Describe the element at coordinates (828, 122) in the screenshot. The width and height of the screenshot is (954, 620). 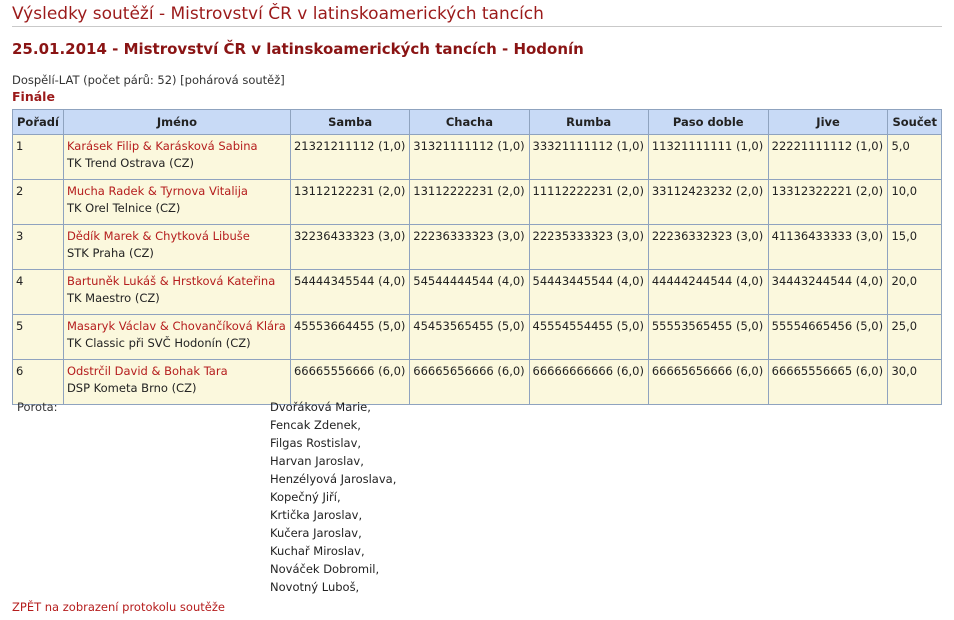
I see `header-jive: Jive` at that location.